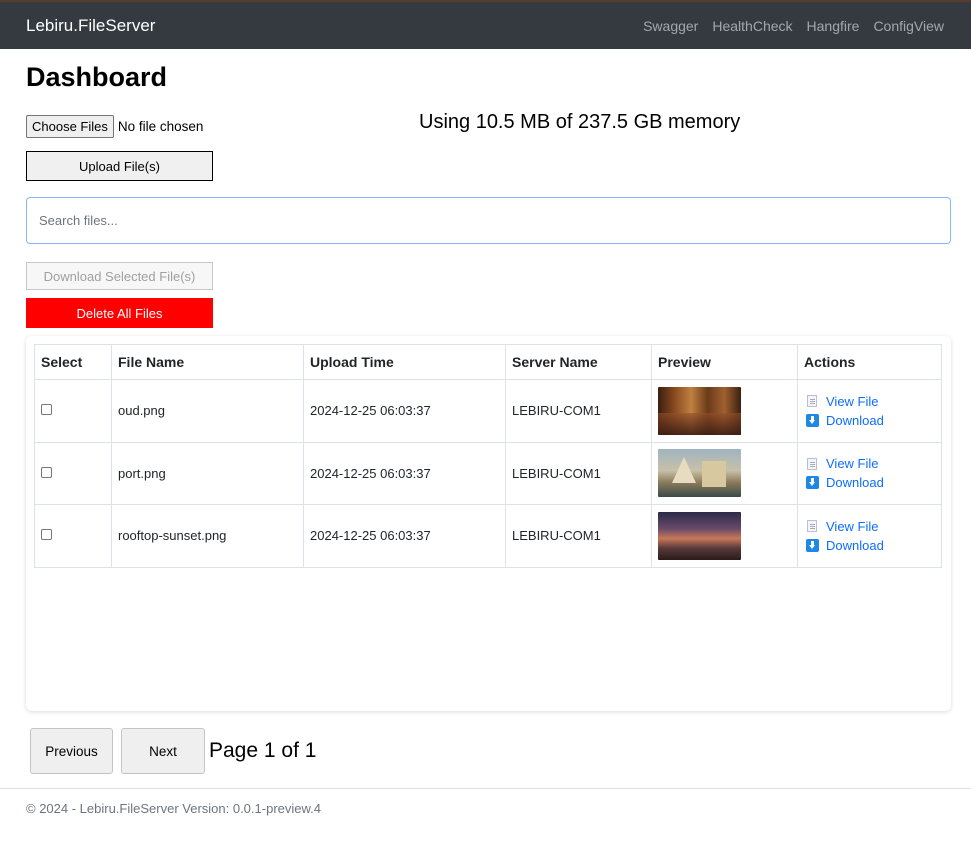 Image resolution: width=971 pixels, height=841 pixels. What do you see at coordinates (119, 313) in the screenshot?
I see `delete-all-button: Delete All Files` at bounding box center [119, 313].